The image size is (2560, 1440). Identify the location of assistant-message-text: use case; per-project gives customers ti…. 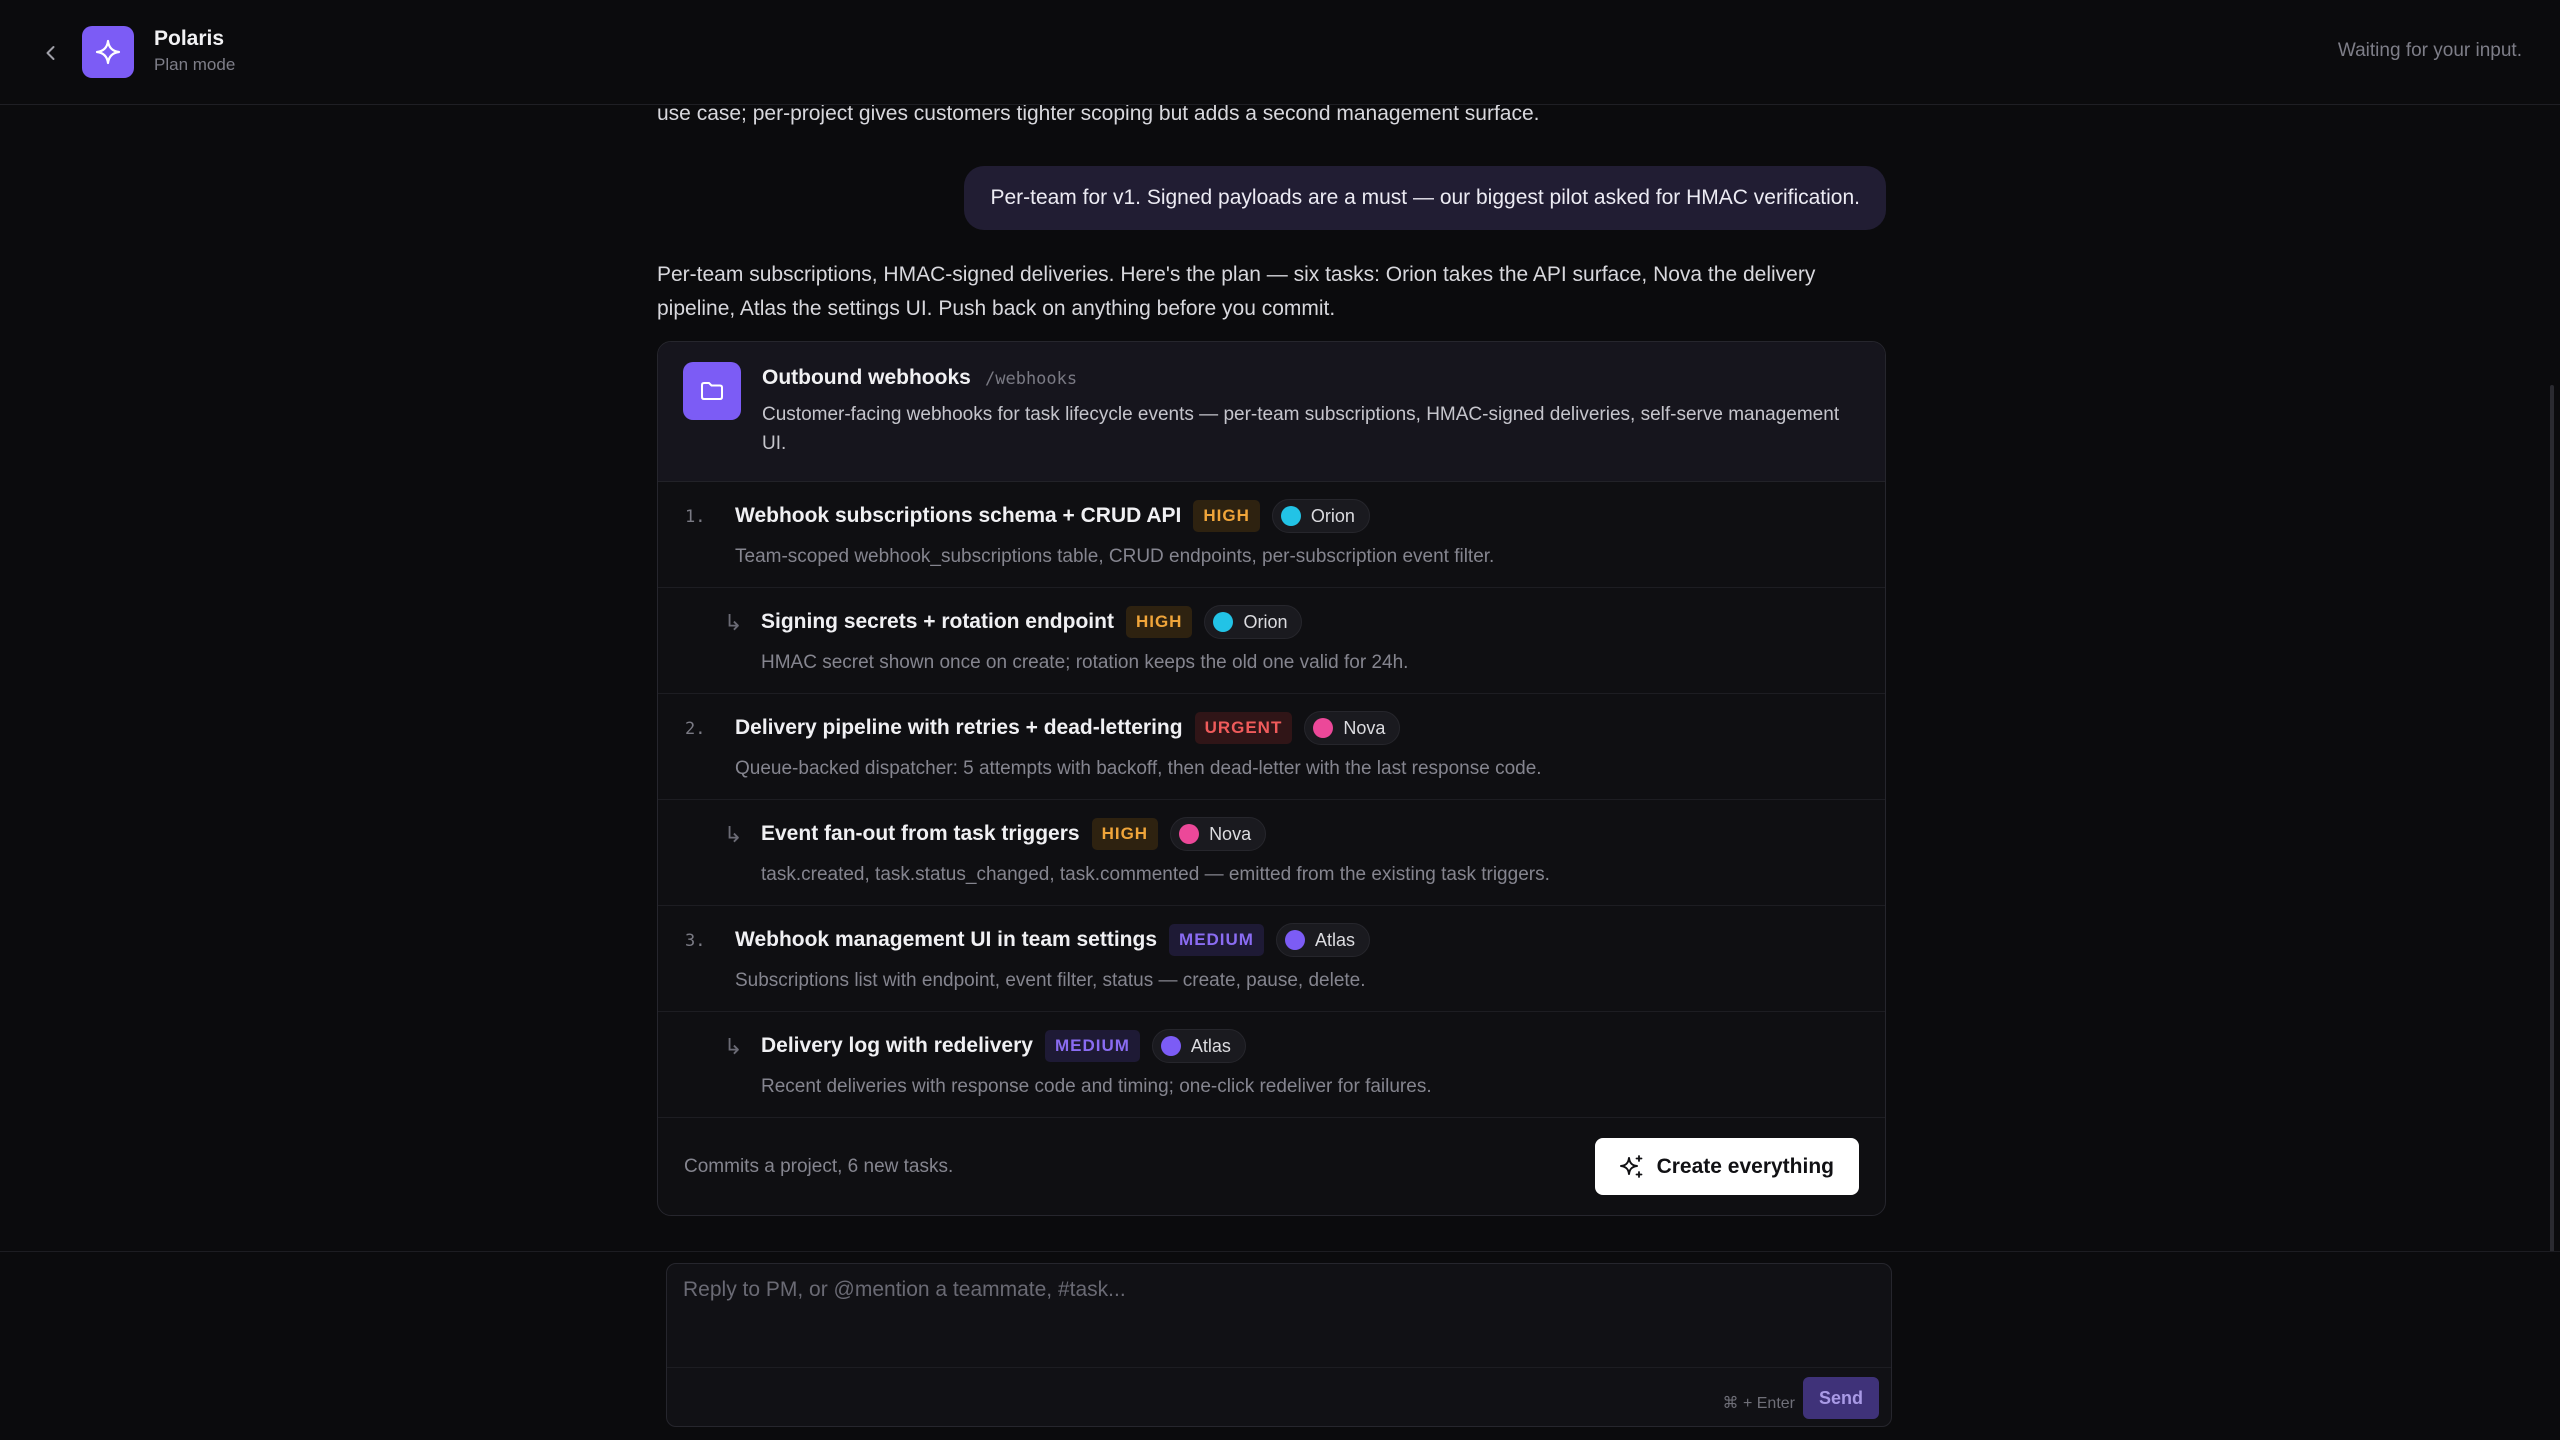
(1098, 115).